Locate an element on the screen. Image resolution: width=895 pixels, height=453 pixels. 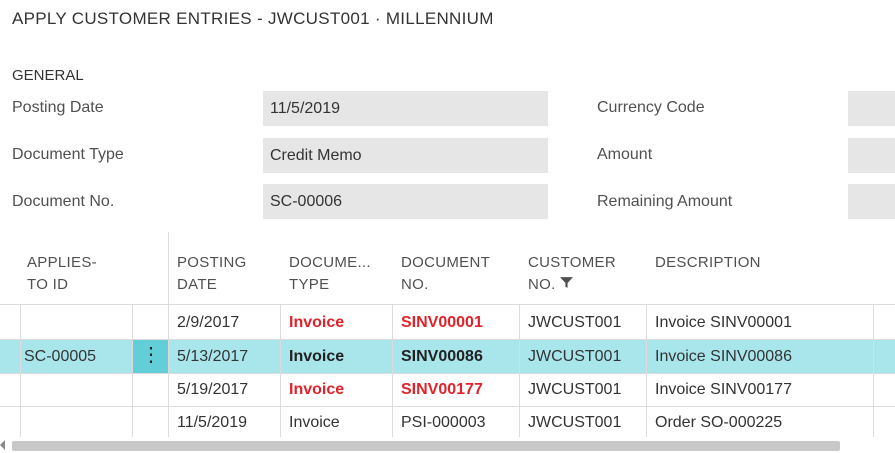
document-no-label: Document No. is located at coordinates (63, 201).